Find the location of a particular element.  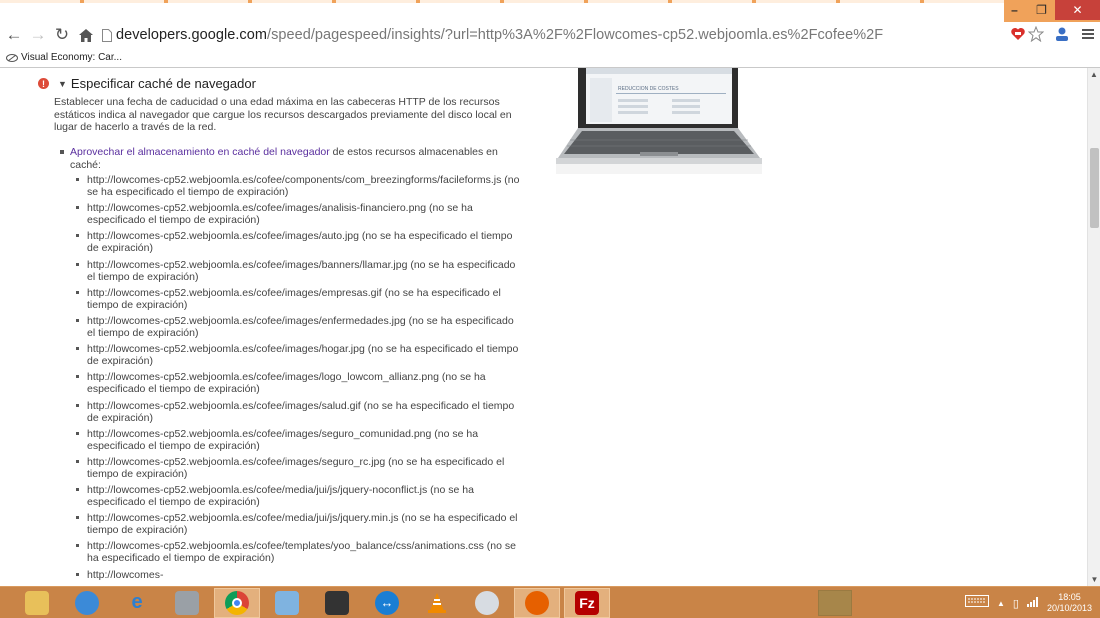

film-icon is located at coordinates (337, 602).